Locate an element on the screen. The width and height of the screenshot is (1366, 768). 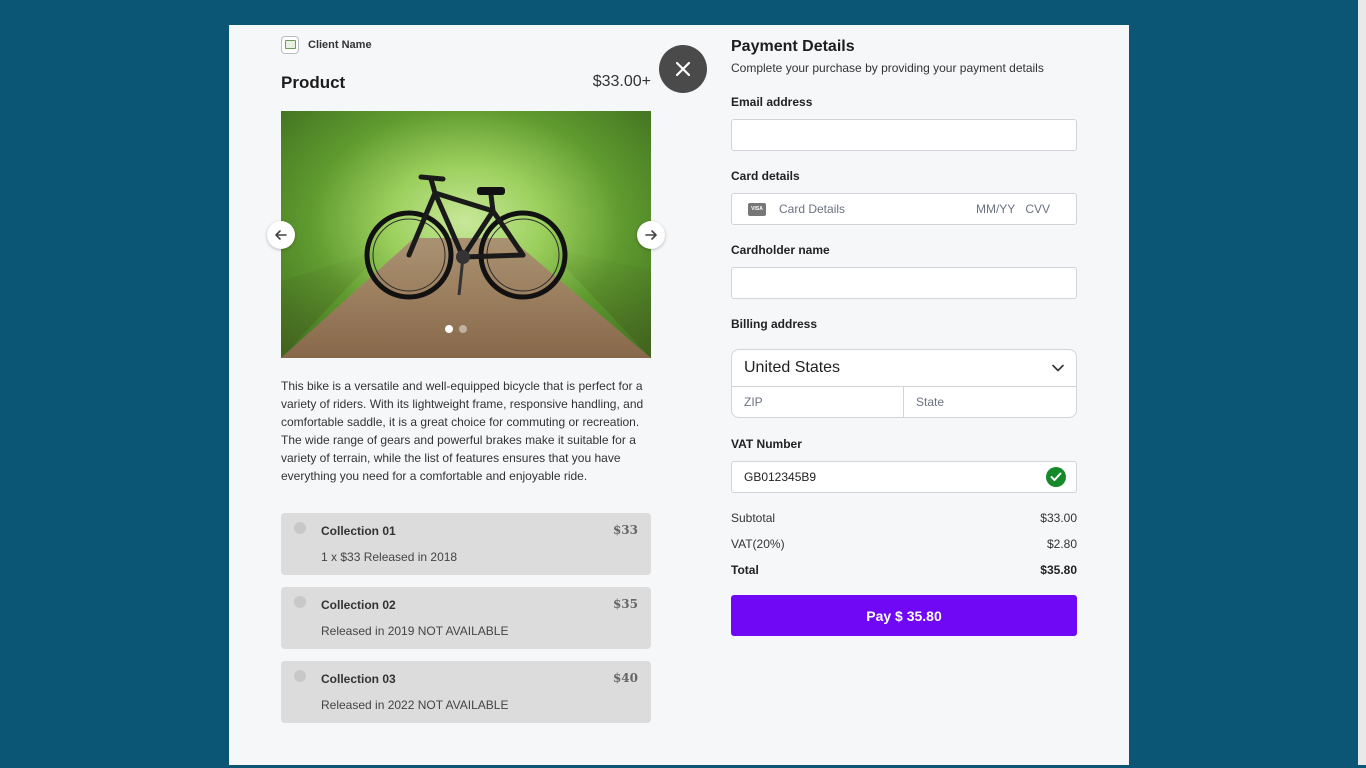
email-field-wrapper is located at coordinates (904, 135).